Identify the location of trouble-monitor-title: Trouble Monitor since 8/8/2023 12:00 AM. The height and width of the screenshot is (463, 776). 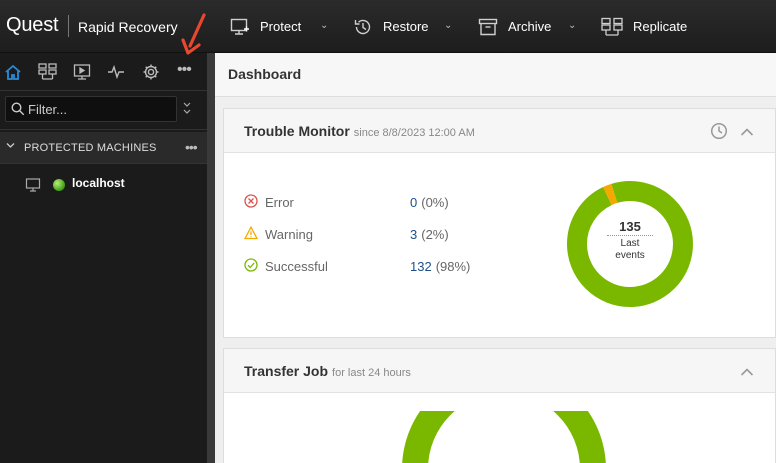
(359, 131).